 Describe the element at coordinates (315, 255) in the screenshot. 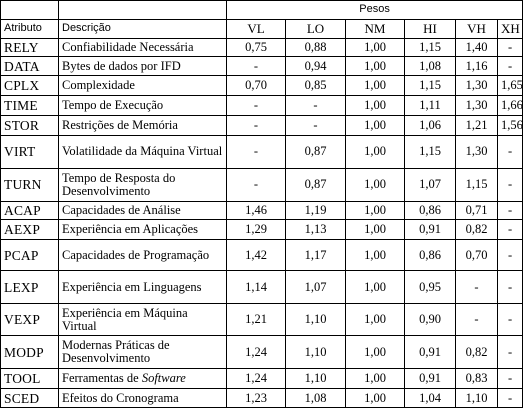

I see `weight-cell-lo: 1,17` at that location.